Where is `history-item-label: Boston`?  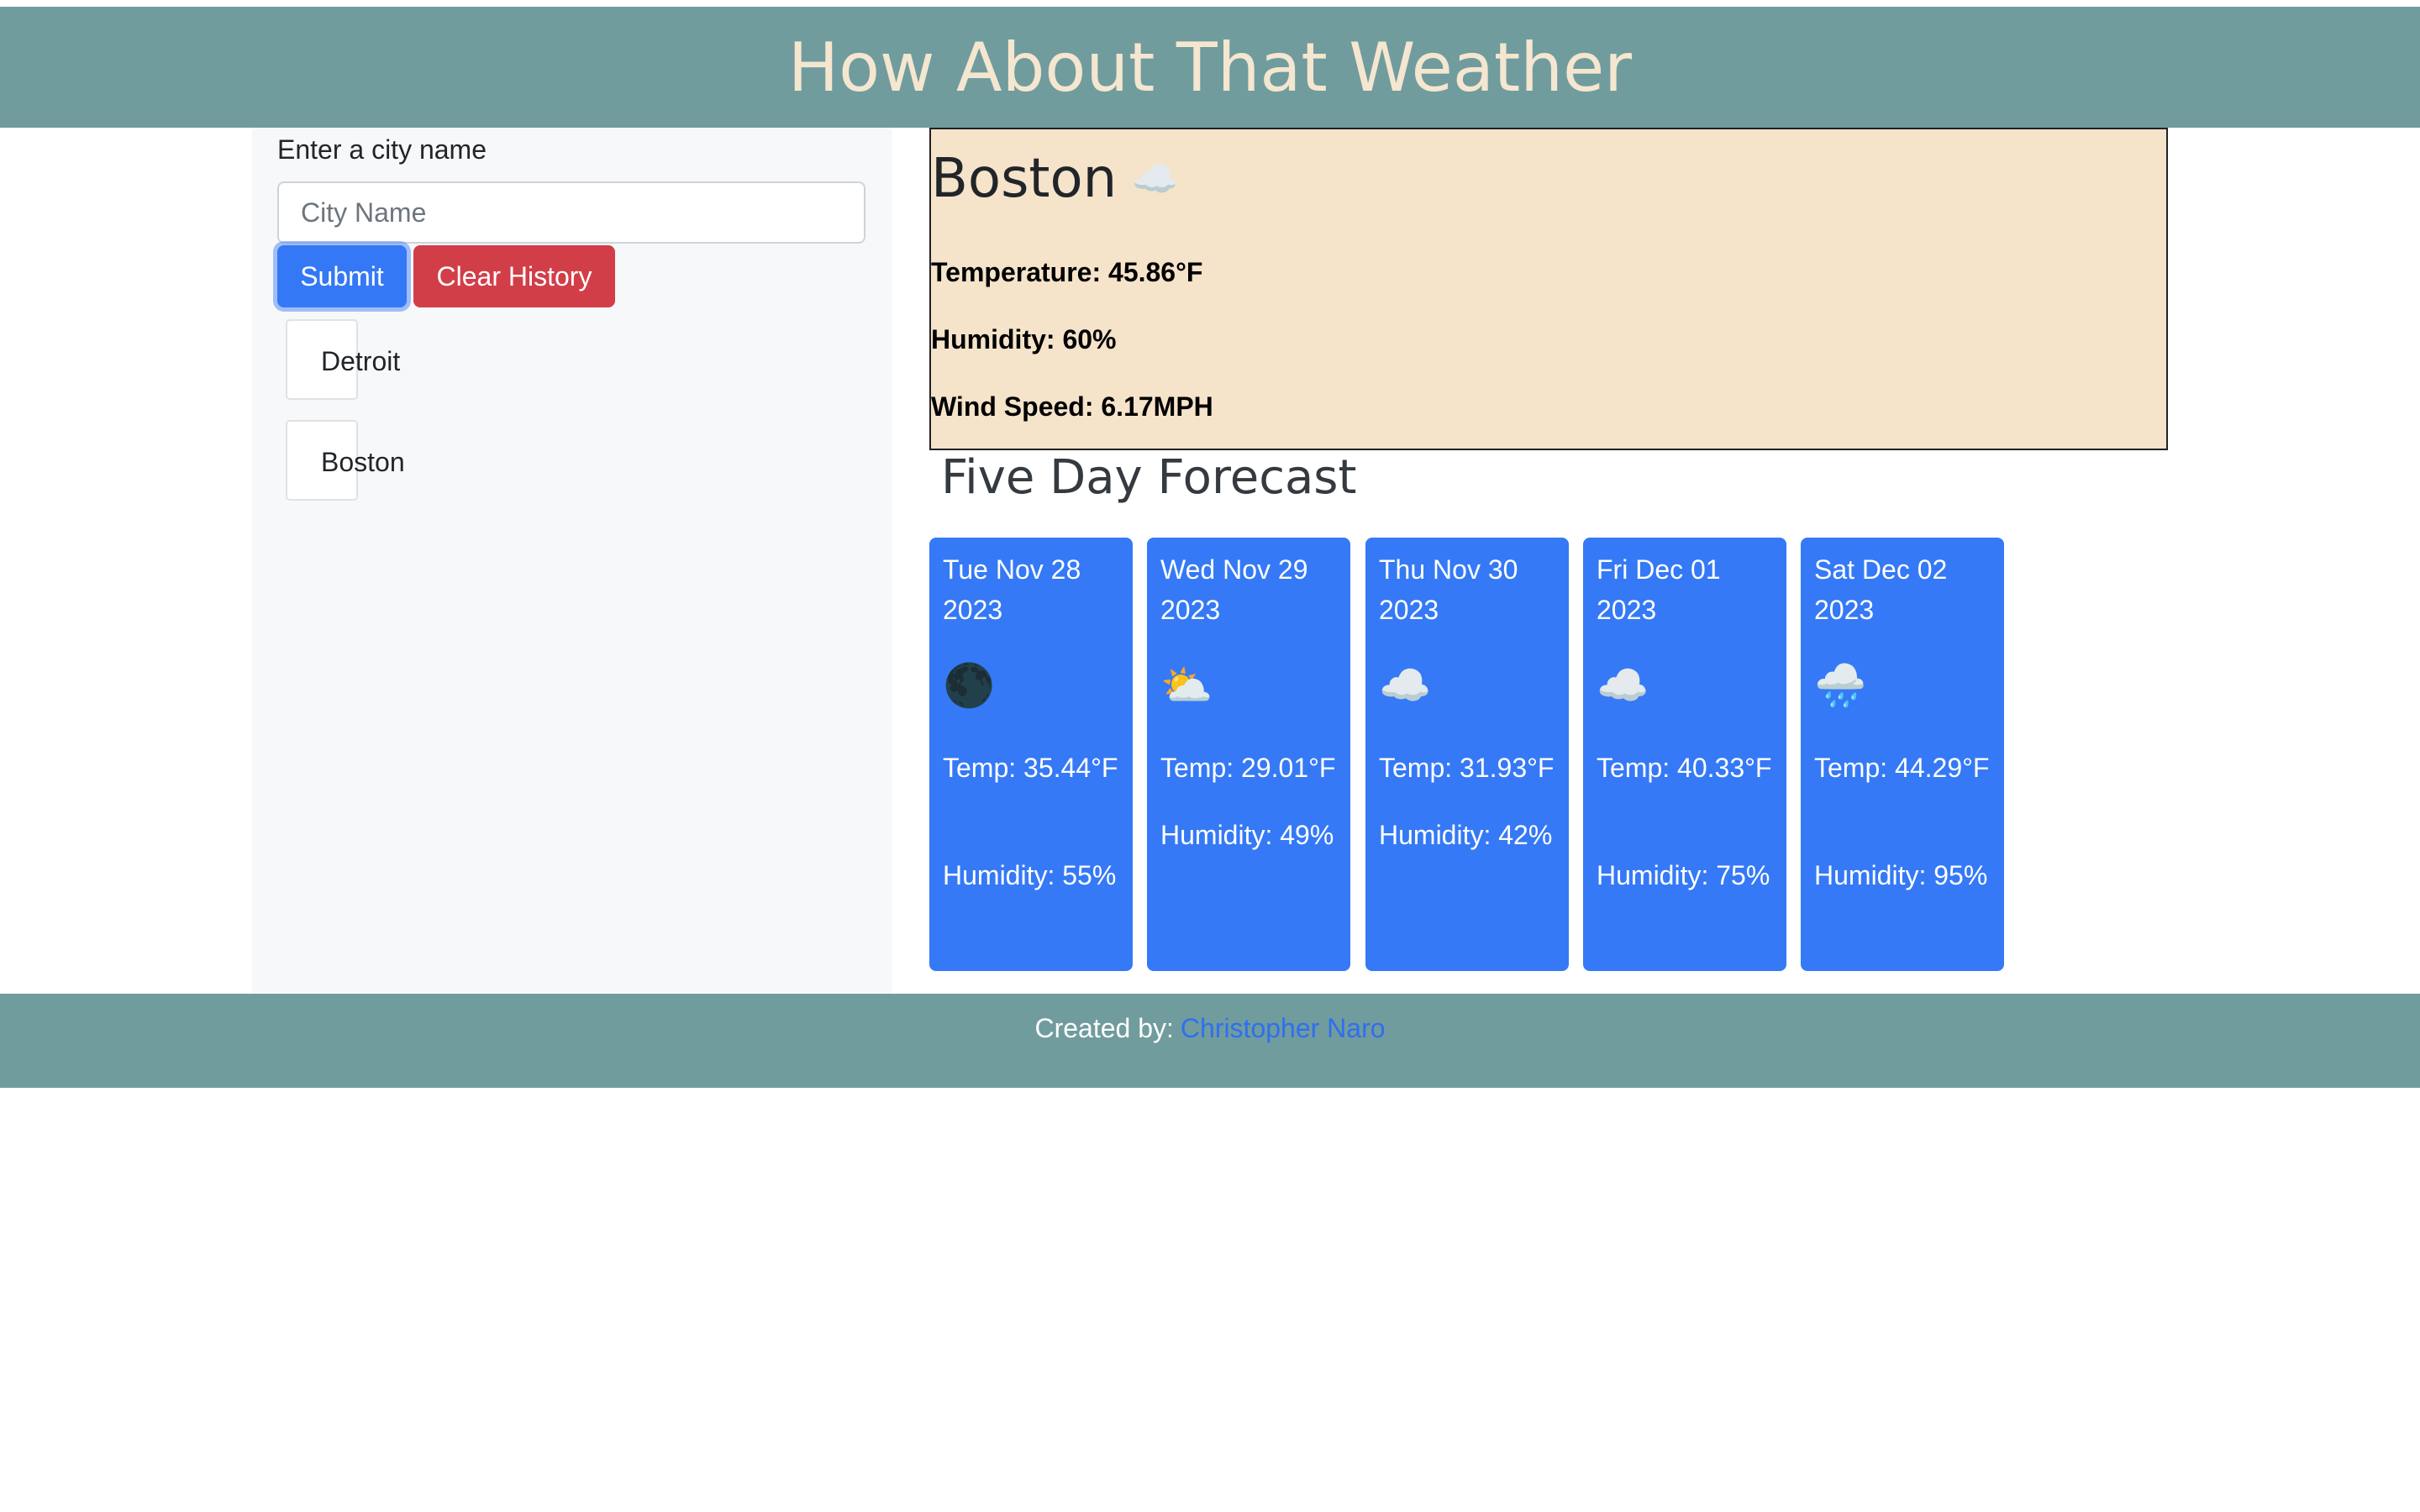
history-item-label: Boston is located at coordinates (363, 462).